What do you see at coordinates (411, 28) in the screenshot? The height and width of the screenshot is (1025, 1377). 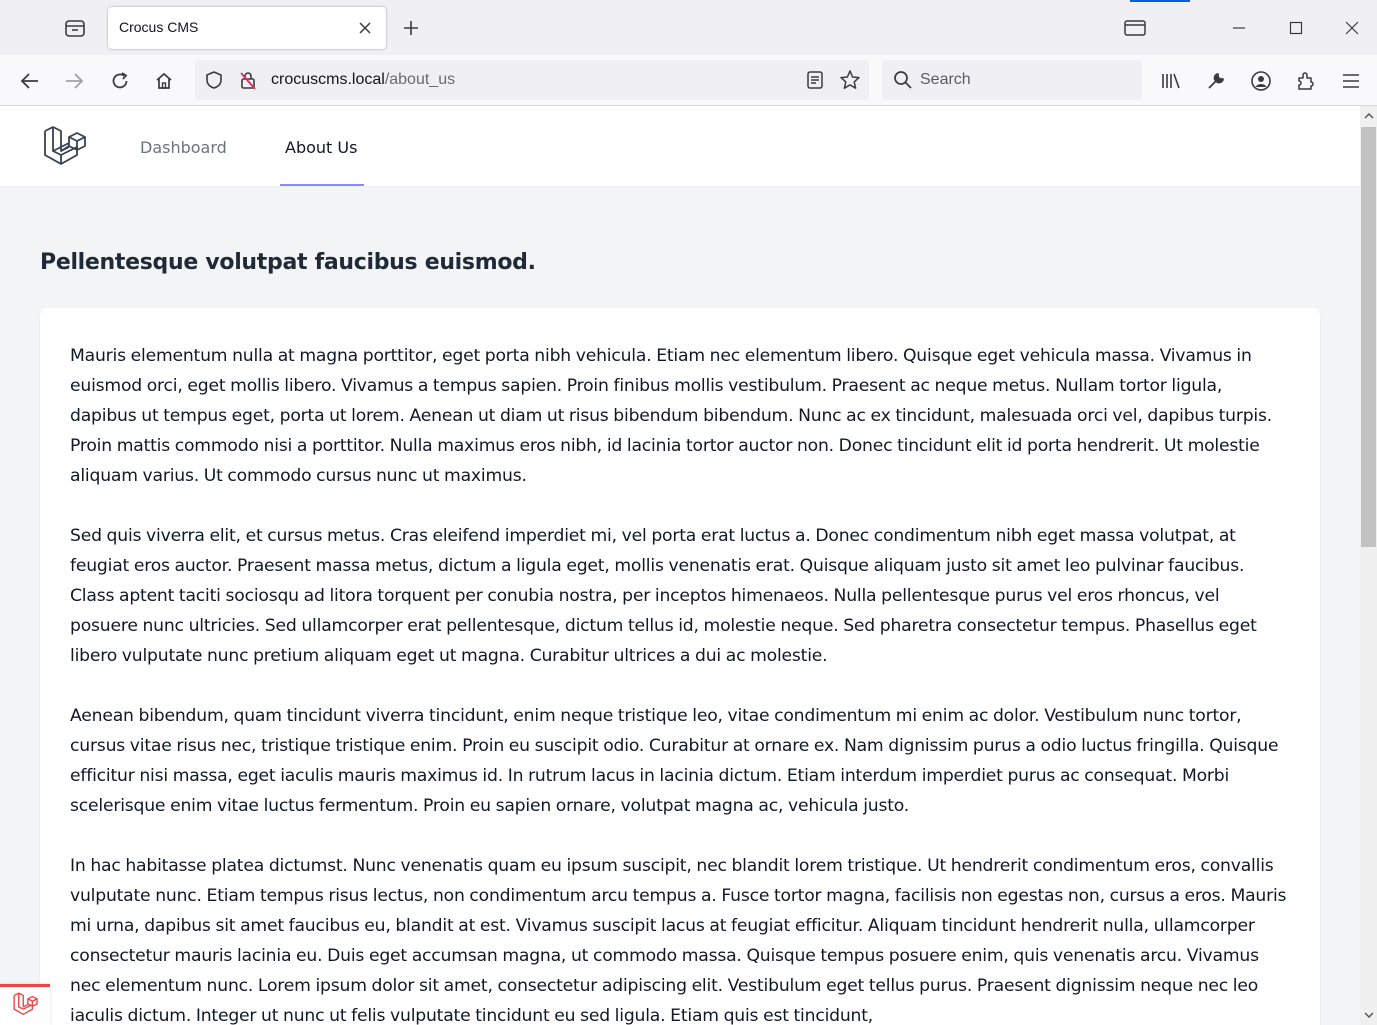 I see `plus-icon` at bounding box center [411, 28].